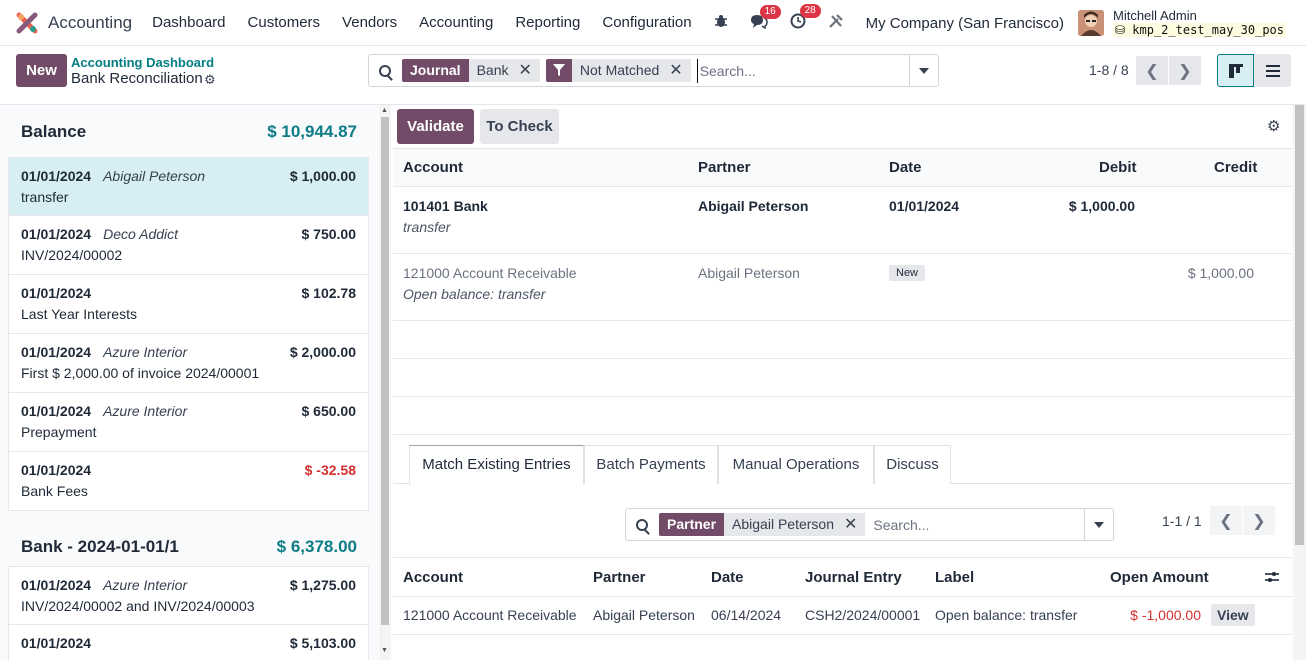 Image resolution: width=1306 pixels, height=660 pixels. I want to click on right-scrollbar-thumb, so click(1299, 325).